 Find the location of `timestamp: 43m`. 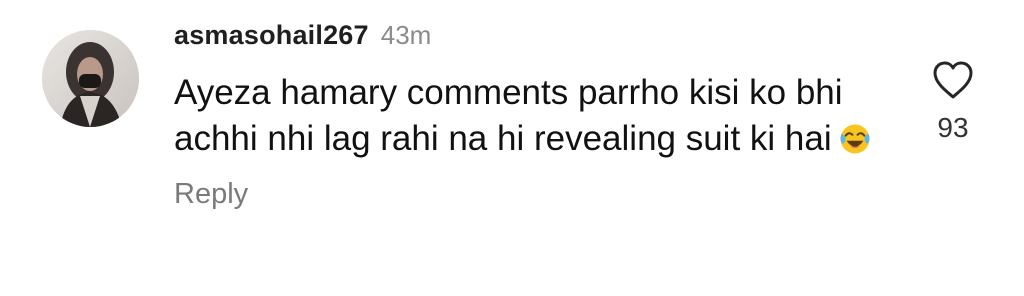

timestamp: 43m is located at coordinates (406, 35).